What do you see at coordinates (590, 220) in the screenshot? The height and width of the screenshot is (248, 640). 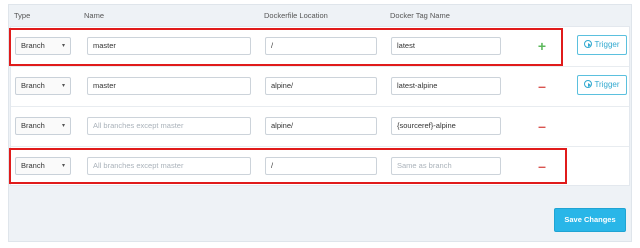 I see `save-changes-button: Save Changes` at bounding box center [590, 220].